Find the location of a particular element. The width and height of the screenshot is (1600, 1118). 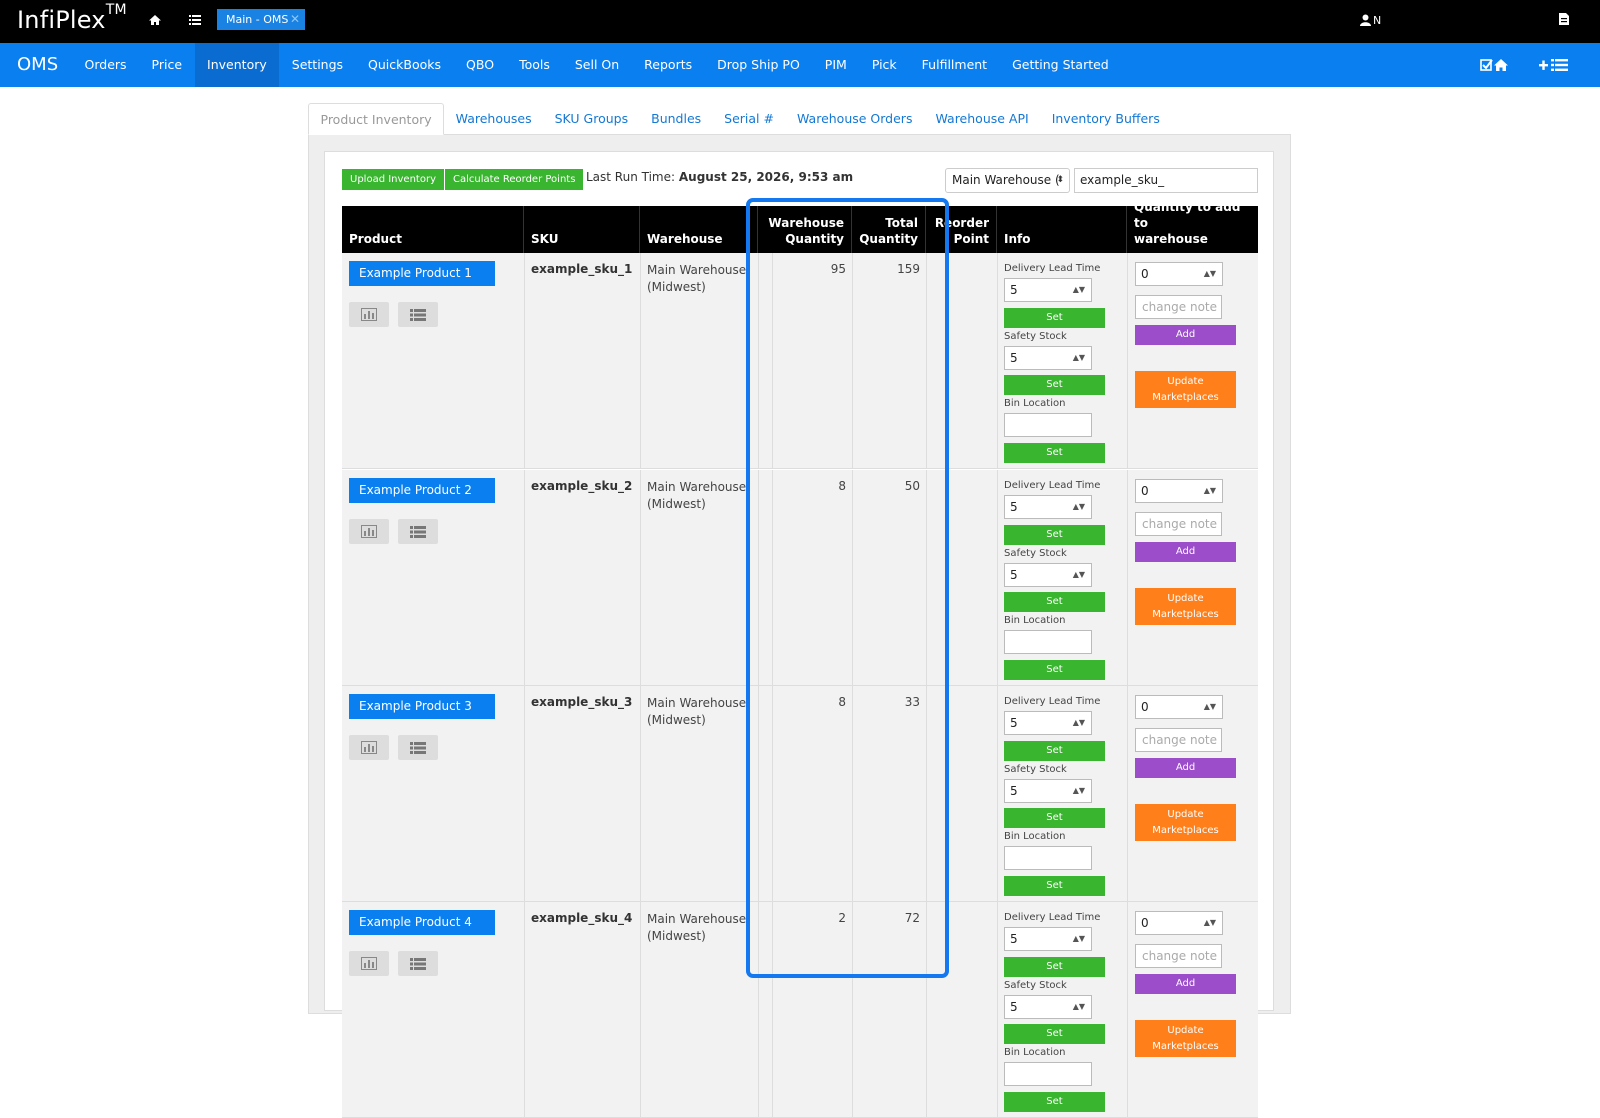

list-icon is located at coordinates (195, 20).